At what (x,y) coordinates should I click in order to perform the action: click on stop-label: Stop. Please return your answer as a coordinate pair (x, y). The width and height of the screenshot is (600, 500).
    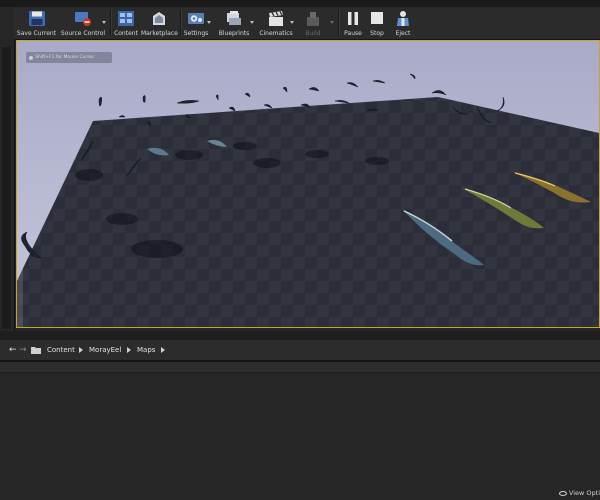
    Looking at the image, I should click on (377, 33).